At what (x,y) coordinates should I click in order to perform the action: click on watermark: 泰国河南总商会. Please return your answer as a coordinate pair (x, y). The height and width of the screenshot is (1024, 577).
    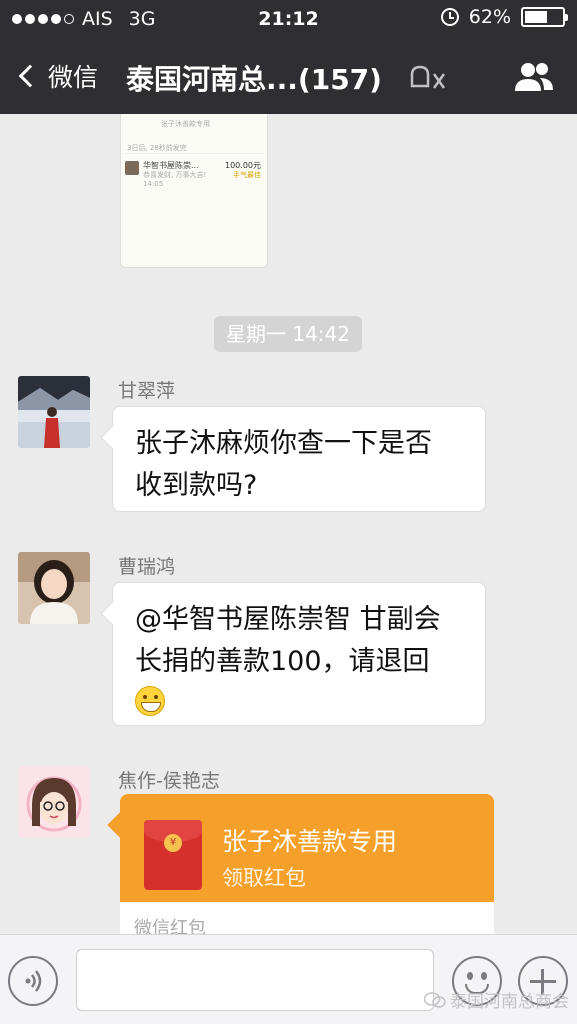
    Looking at the image, I should click on (496, 999).